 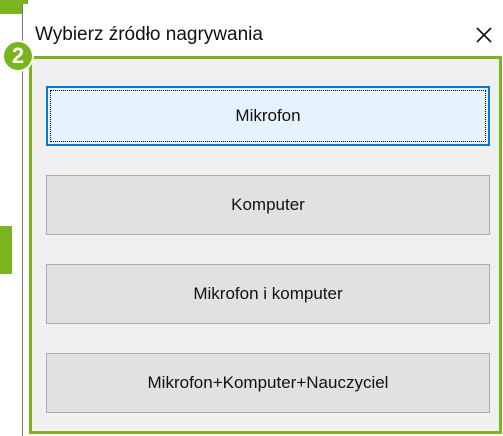 What do you see at coordinates (268, 116) in the screenshot?
I see `microphone-button: Mikrofon` at bounding box center [268, 116].